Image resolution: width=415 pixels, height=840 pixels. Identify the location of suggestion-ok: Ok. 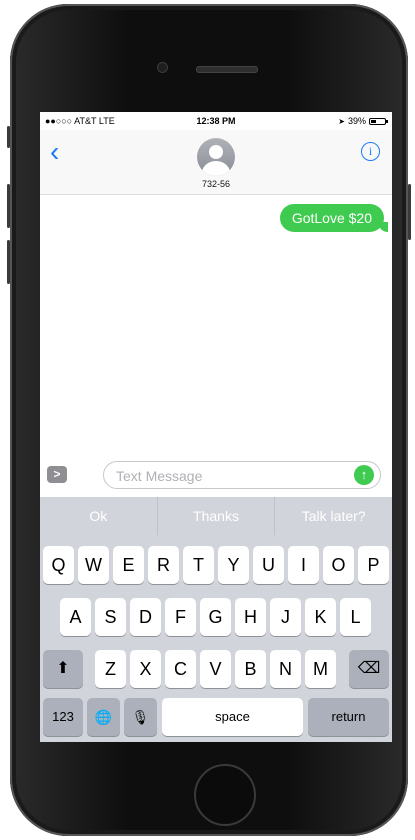
(98, 516).